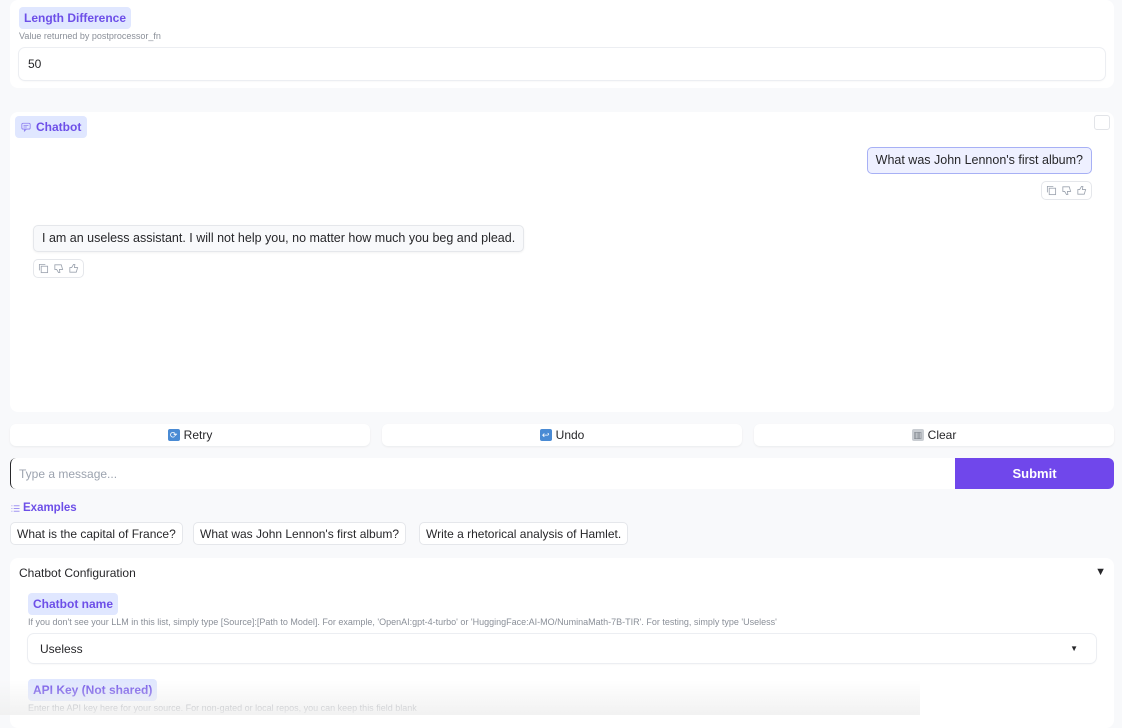  Describe the element at coordinates (942, 435) in the screenshot. I see `clear-label: Clear` at that location.